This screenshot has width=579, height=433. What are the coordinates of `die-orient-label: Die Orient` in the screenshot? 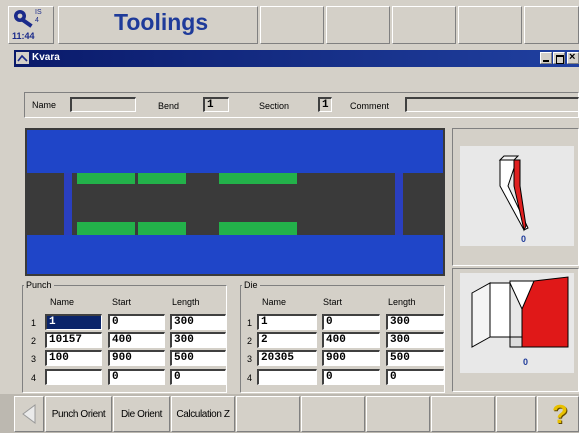 It's located at (141, 414).